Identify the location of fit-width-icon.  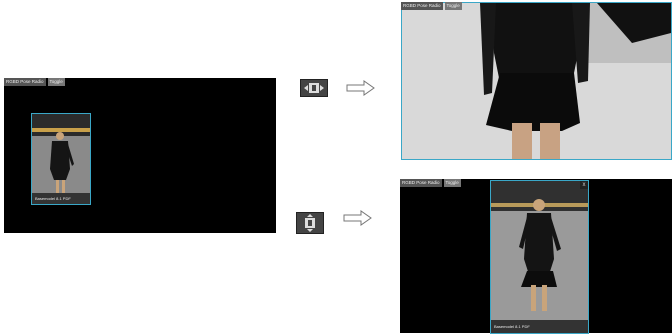
(314, 88).